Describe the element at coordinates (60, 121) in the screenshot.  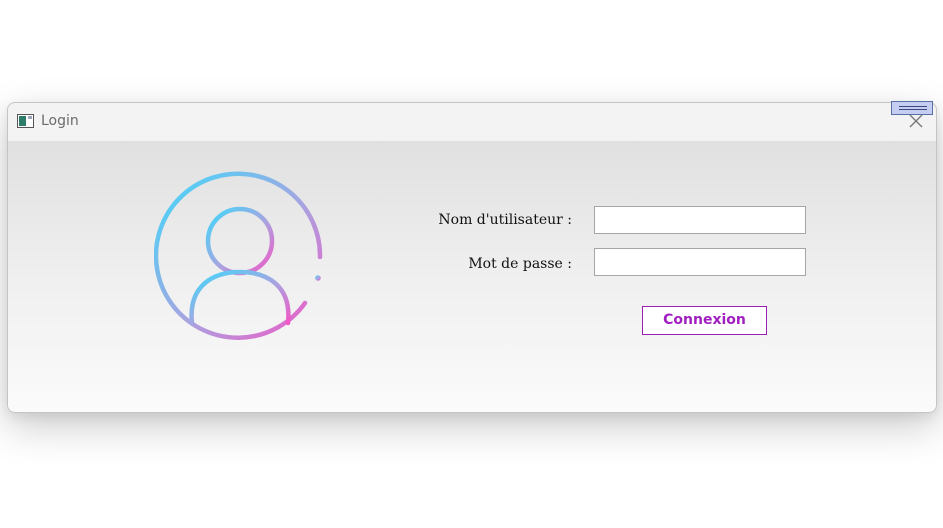
I see `window-title: Login` at that location.